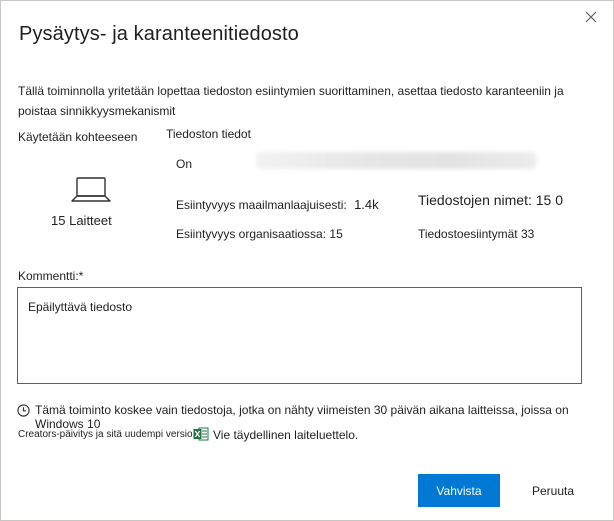  What do you see at coordinates (251, 234) in the screenshot?
I see `organization-prevalence-label: Esiintyvyys organisaatiossa:` at bounding box center [251, 234].